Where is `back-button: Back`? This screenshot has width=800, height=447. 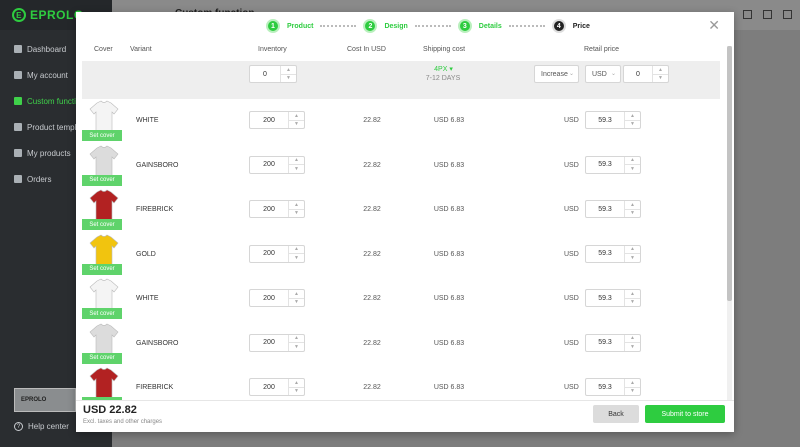 back-button: Back is located at coordinates (616, 414).